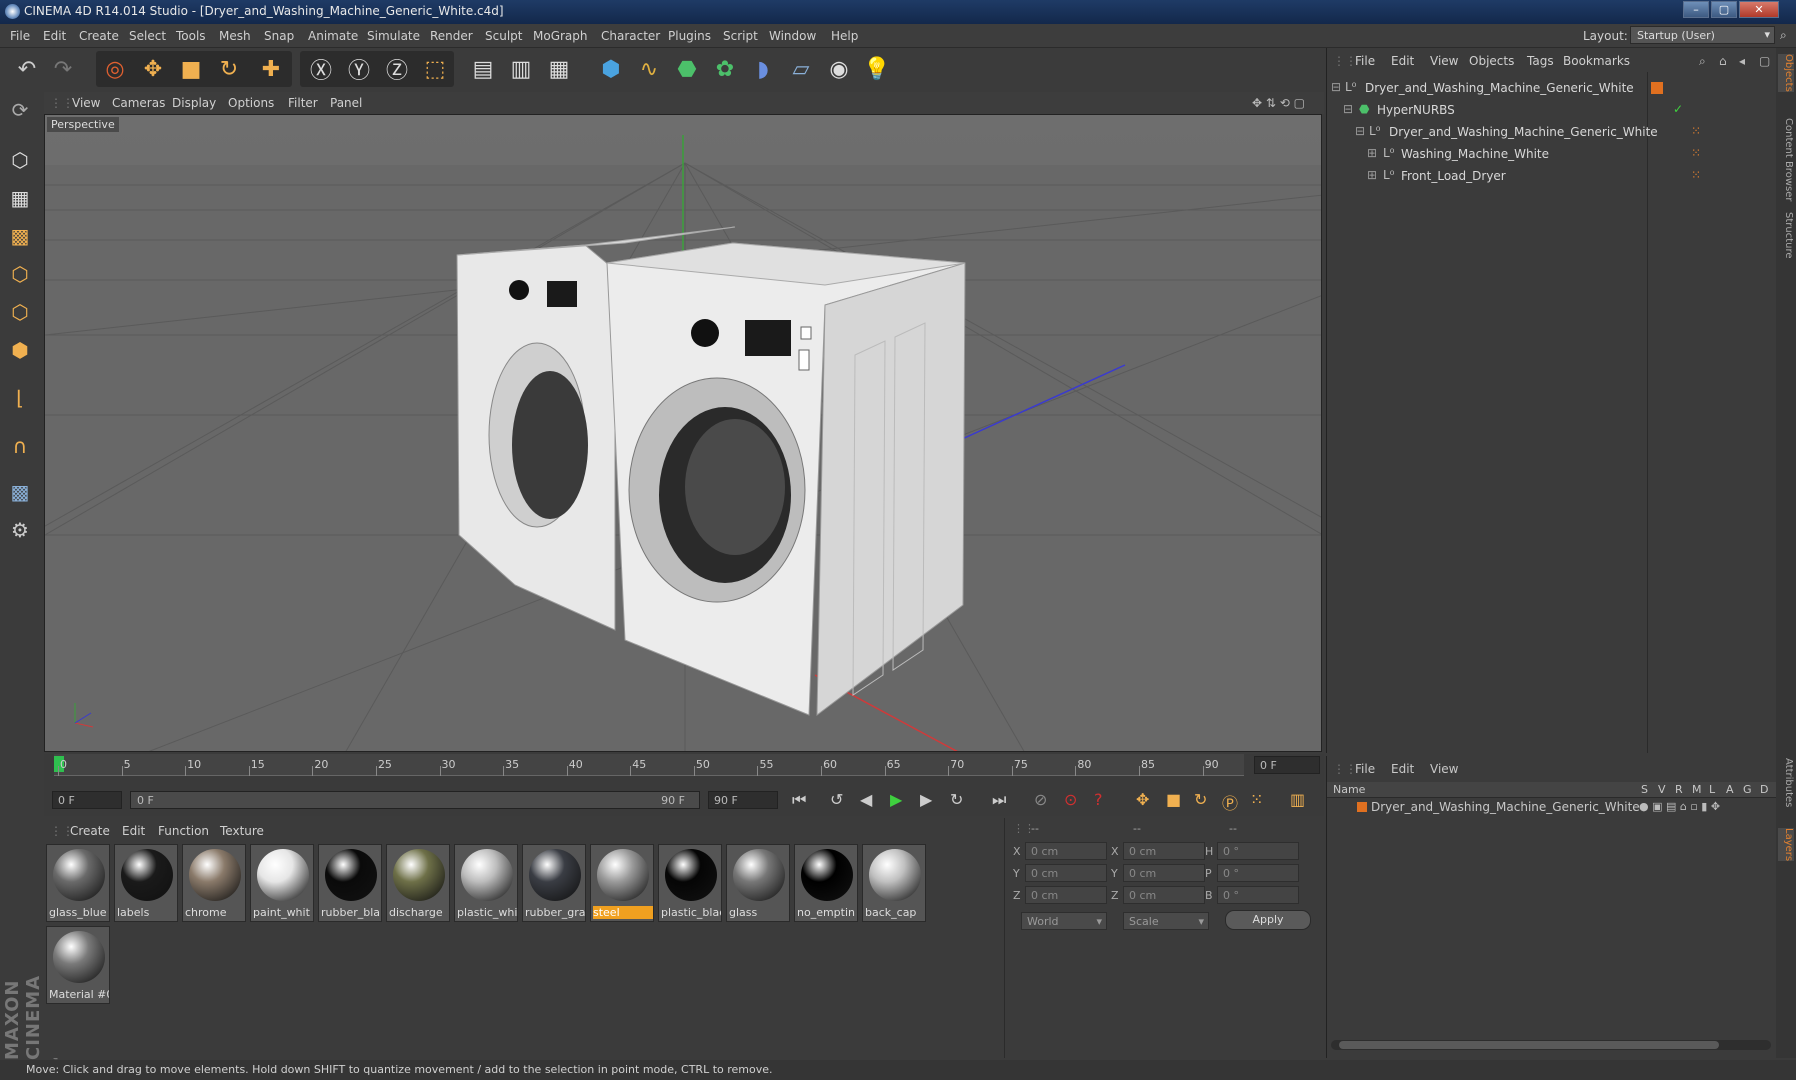 Image resolution: width=1796 pixels, height=1080 pixels. I want to click on material-swatch: plastic_blac, so click(690, 883).